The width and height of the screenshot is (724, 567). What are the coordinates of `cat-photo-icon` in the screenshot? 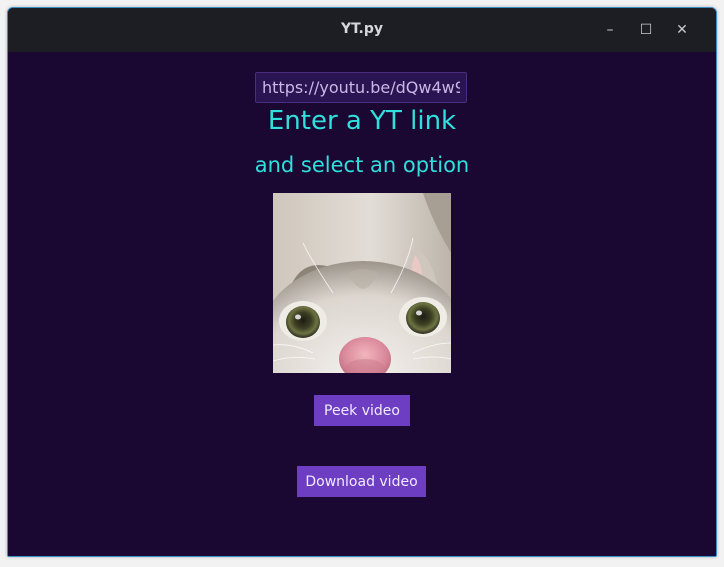 It's located at (362, 283).